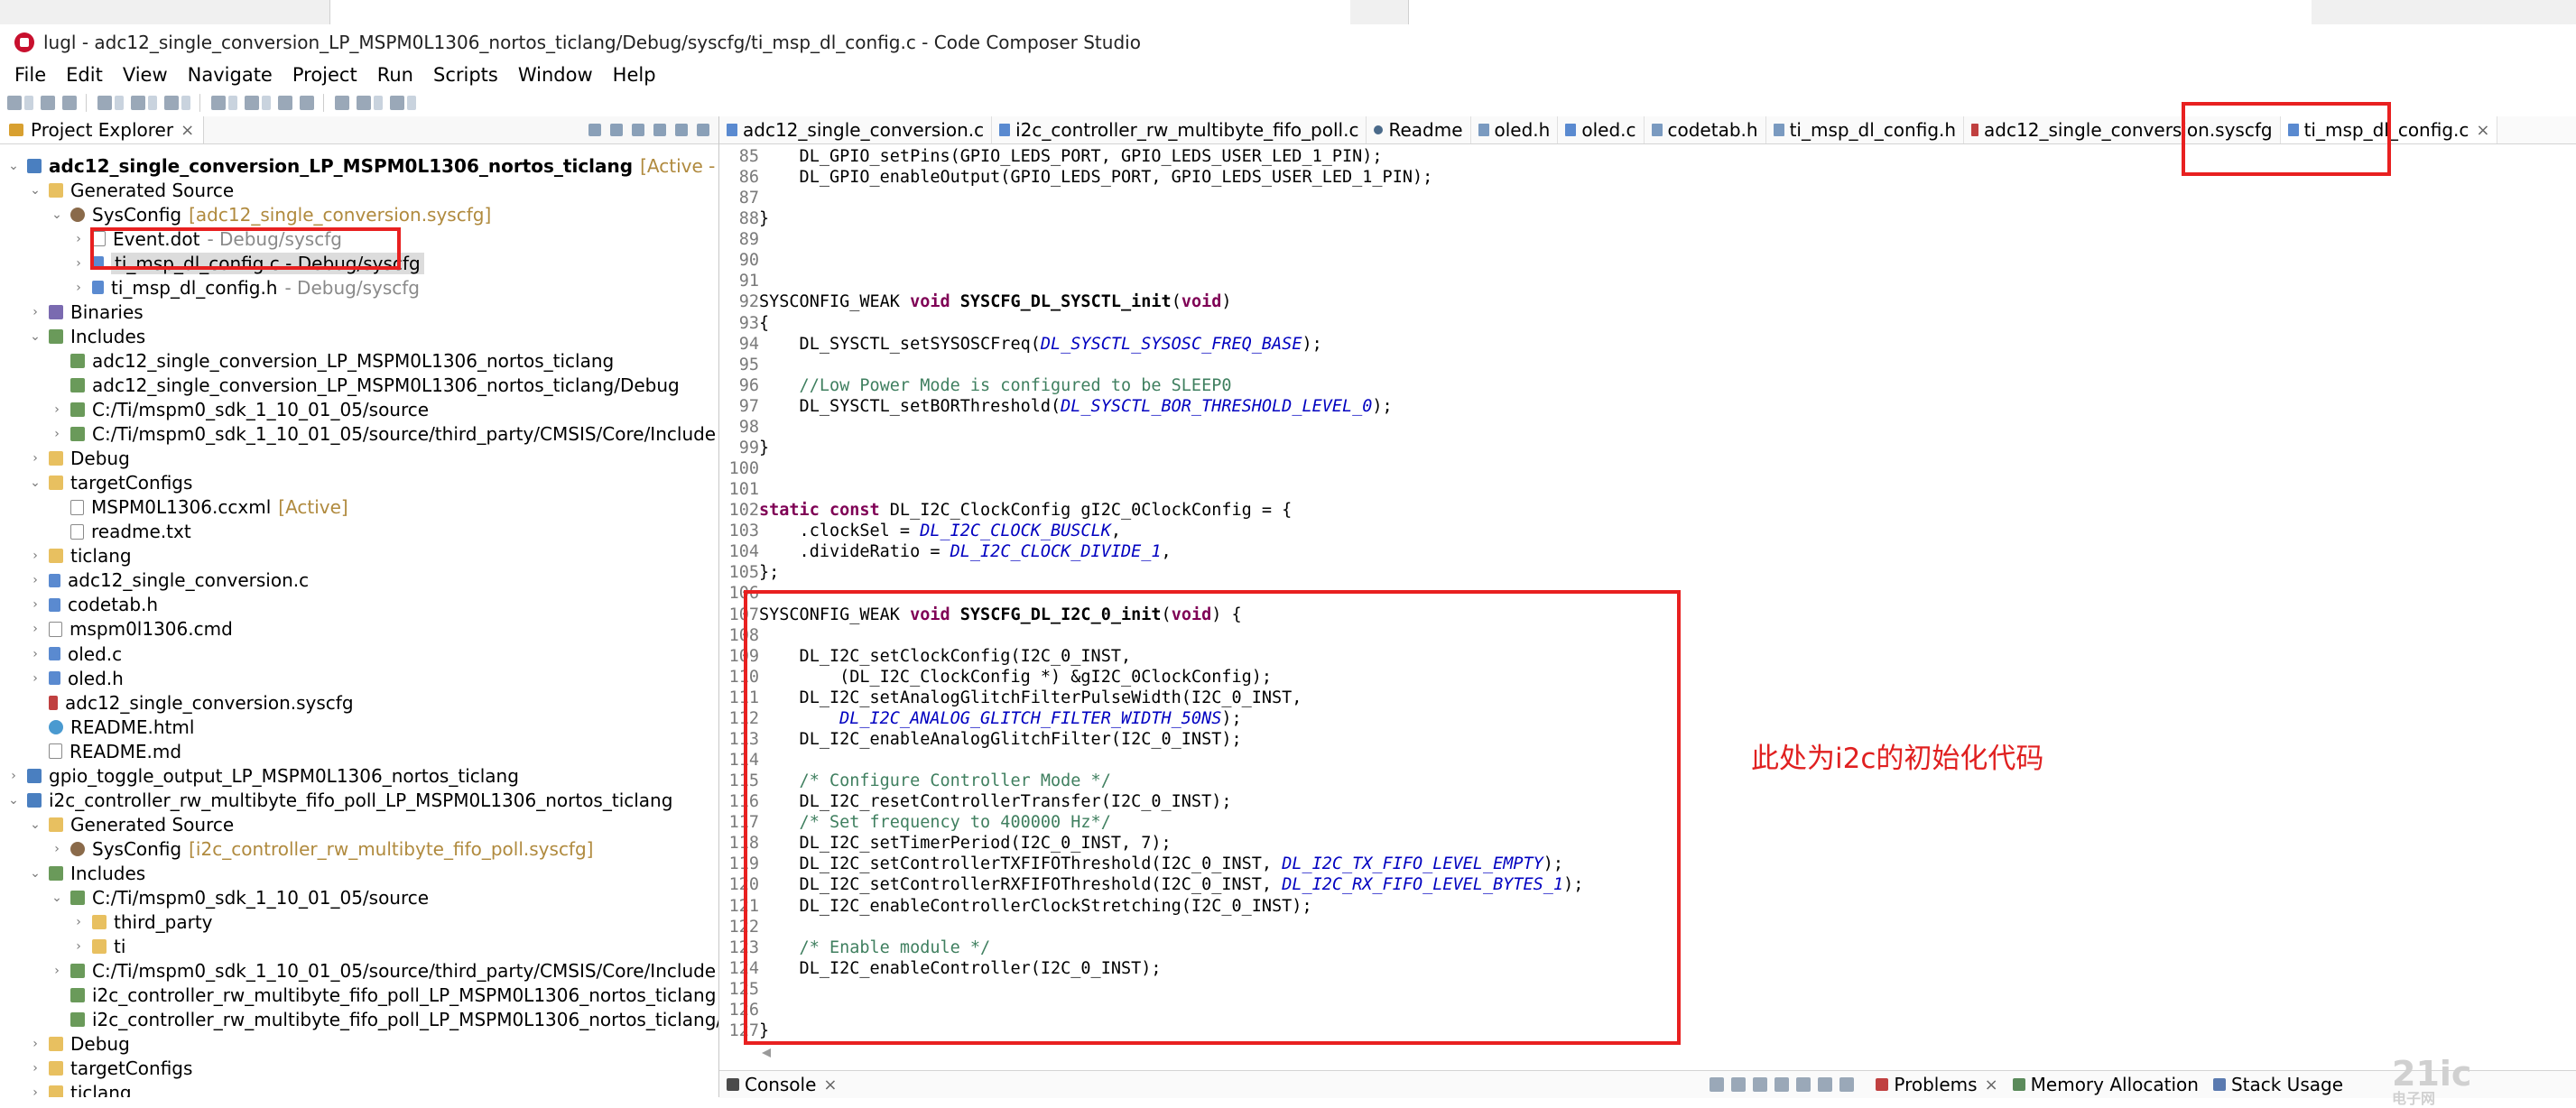 This screenshot has height=1108, width=2576. I want to click on minimize-icon, so click(681, 130).